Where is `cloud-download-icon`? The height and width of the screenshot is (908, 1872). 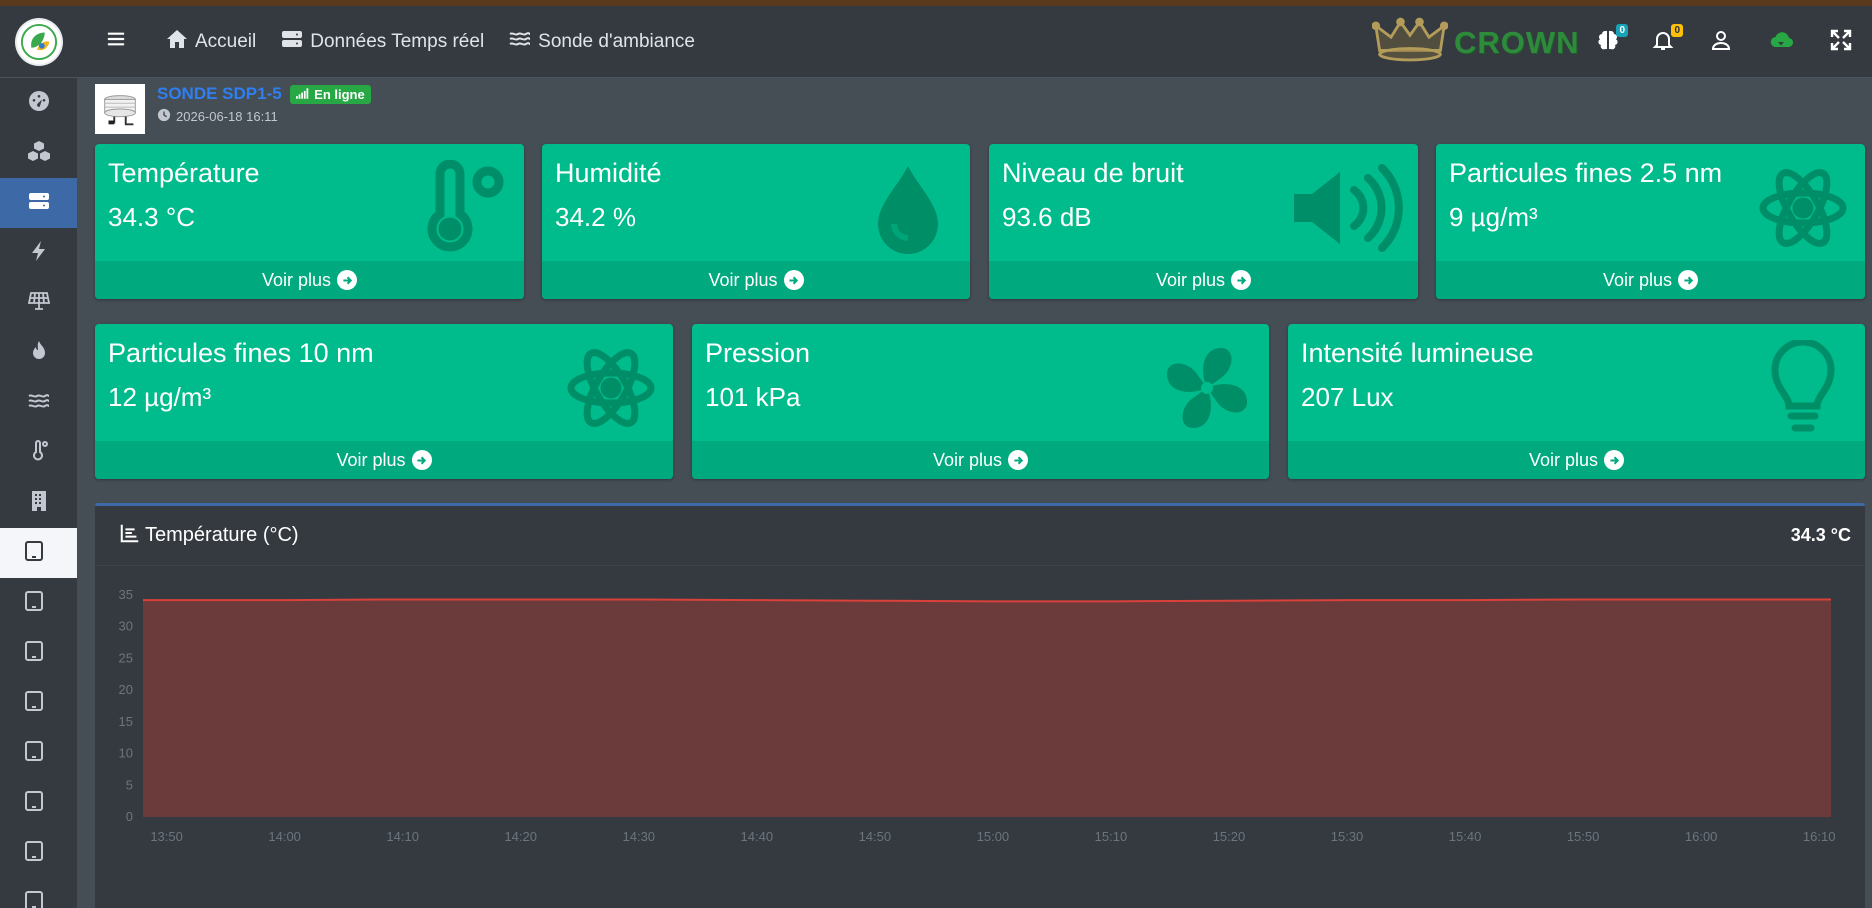
cloud-download-icon is located at coordinates (1781, 42).